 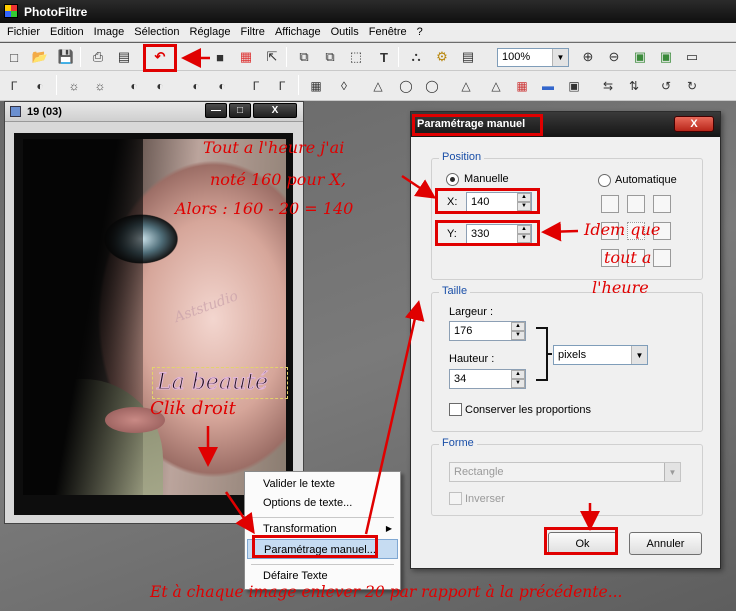 I want to click on window-icon: ▤, so click(x=468, y=57).